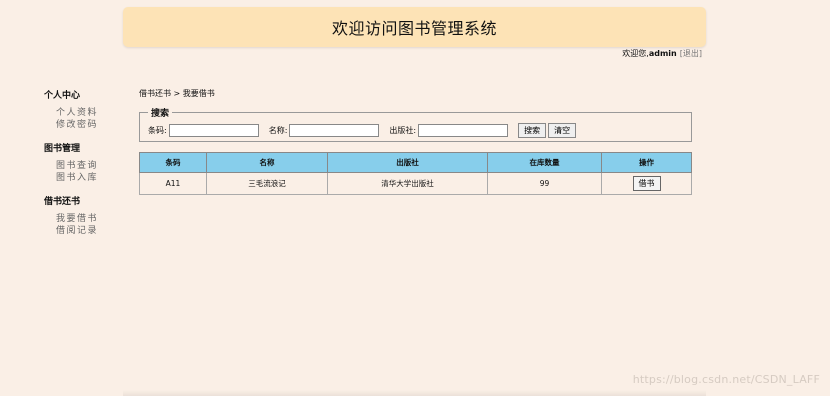 The image size is (830, 396). Describe the element at coordinates (635, 53) in the screenshot. I see `welcome-text: 欢迎您,` at that location.